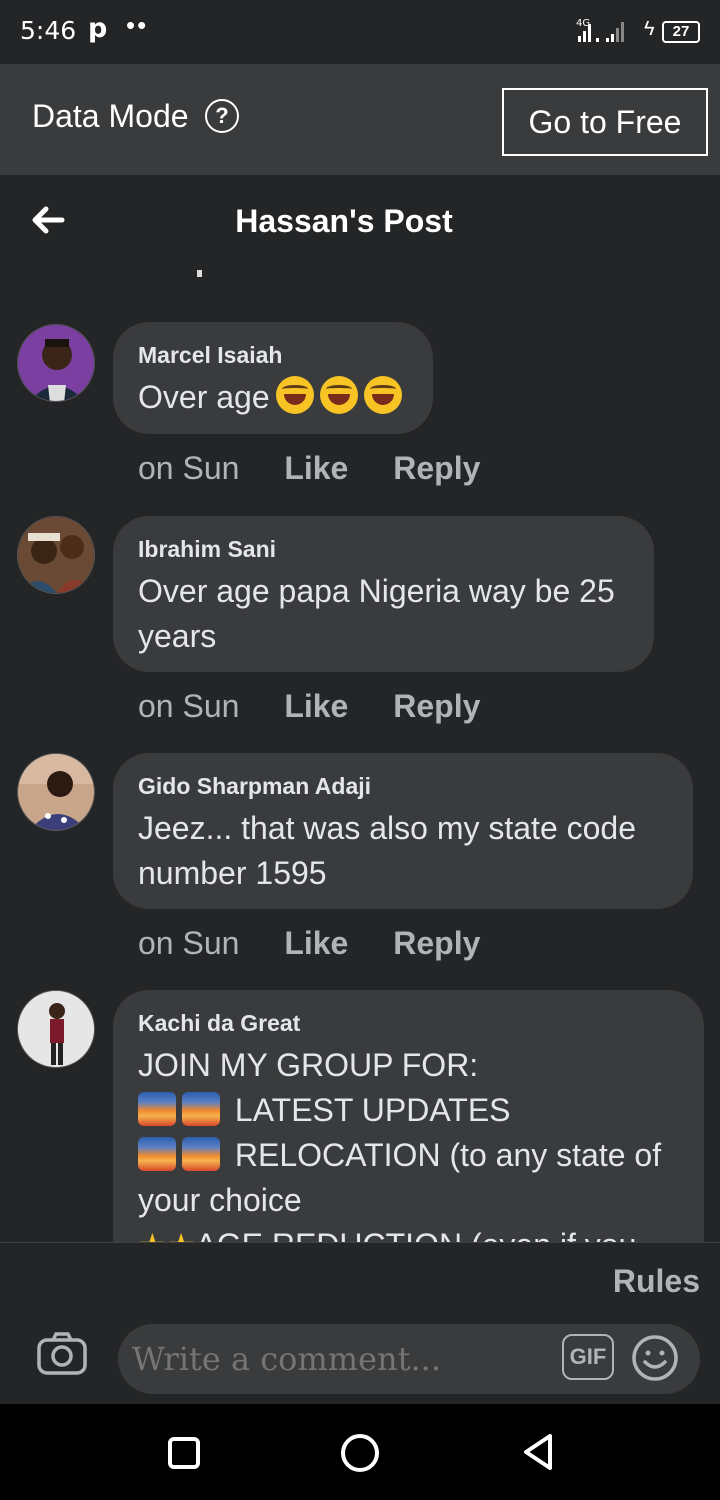  I want to click on comment-composer: GIF, so click(360, 1353).